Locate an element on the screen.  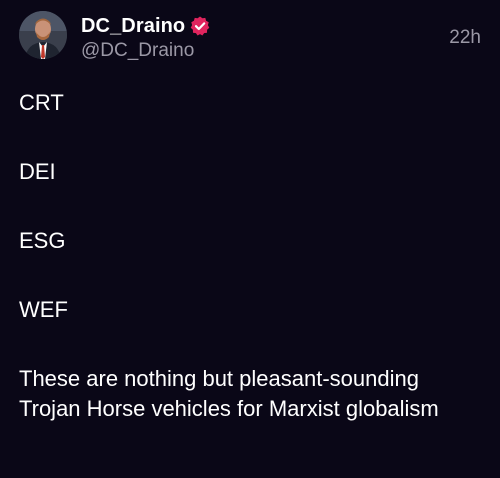
post-paragraph: ESG is located at coordinates (42, 240).